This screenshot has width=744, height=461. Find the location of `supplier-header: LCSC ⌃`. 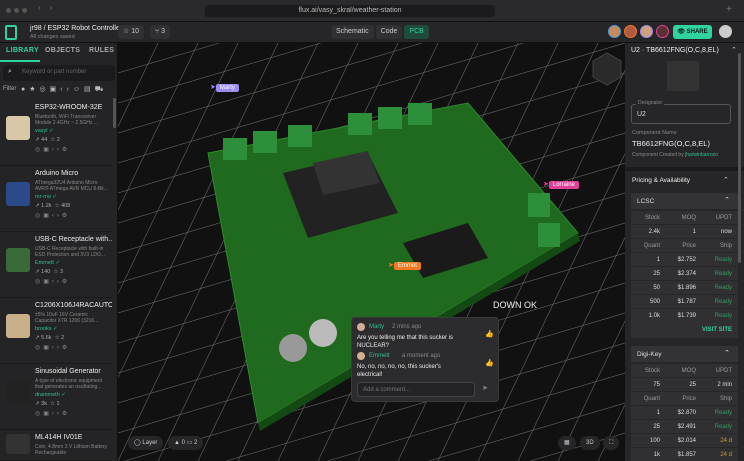

supplier-header: LCSC ⌃ is located at coordinates (684, 201).